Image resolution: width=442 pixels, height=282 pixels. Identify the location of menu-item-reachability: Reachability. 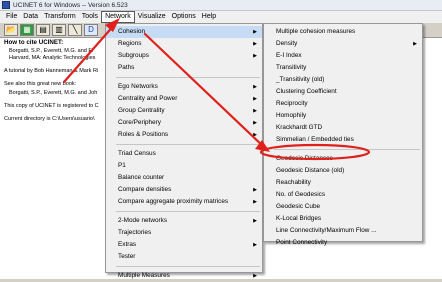
(343, 183).